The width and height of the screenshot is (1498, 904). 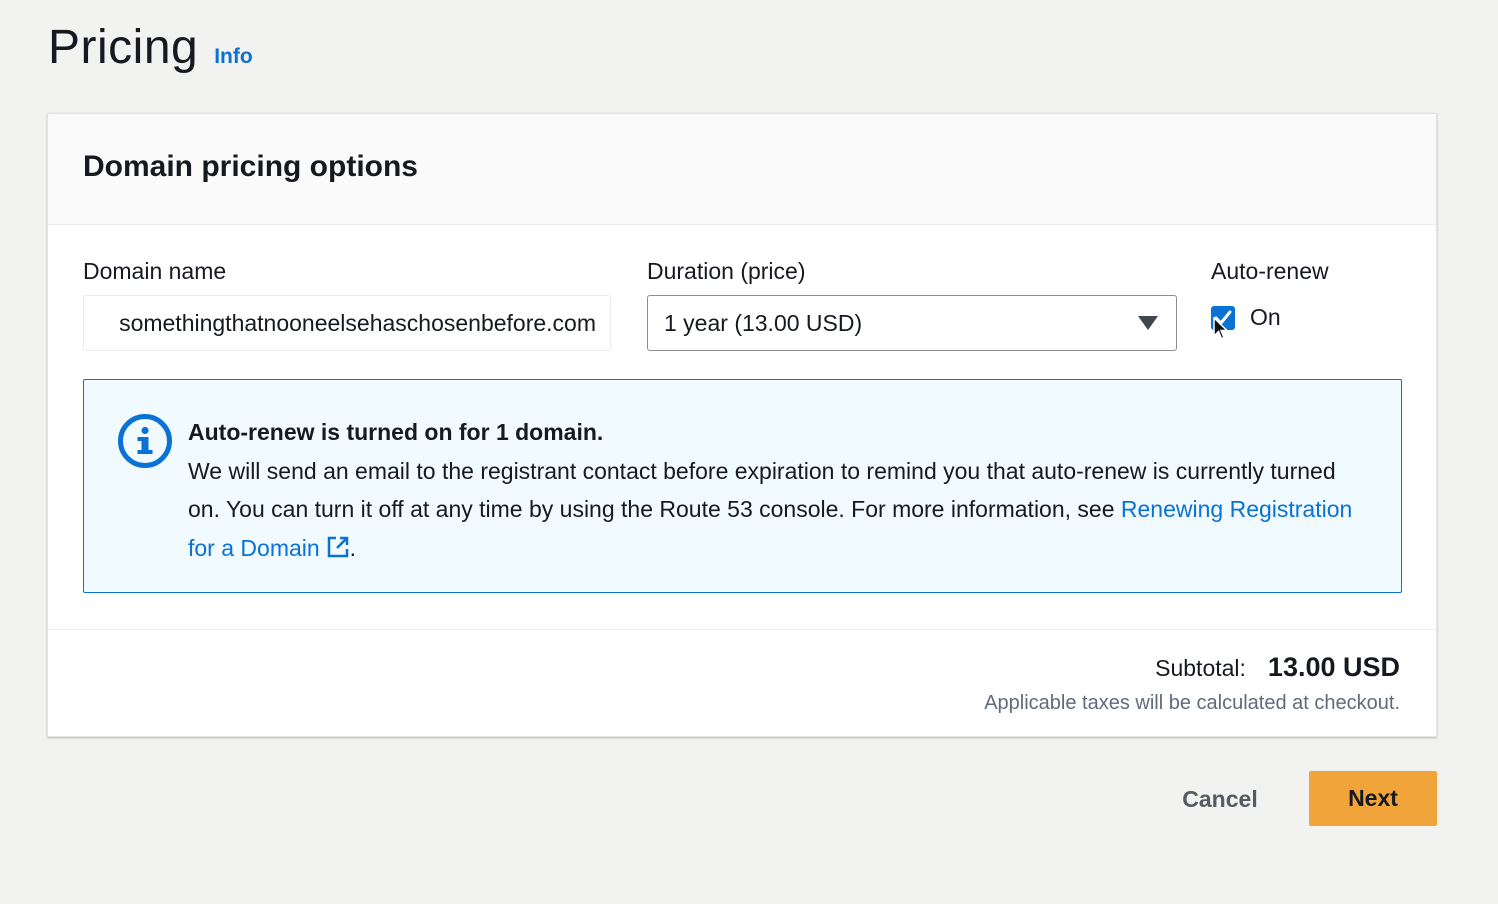 I want to click on card-title: Domain pricing options, so click(x=250, y=166).